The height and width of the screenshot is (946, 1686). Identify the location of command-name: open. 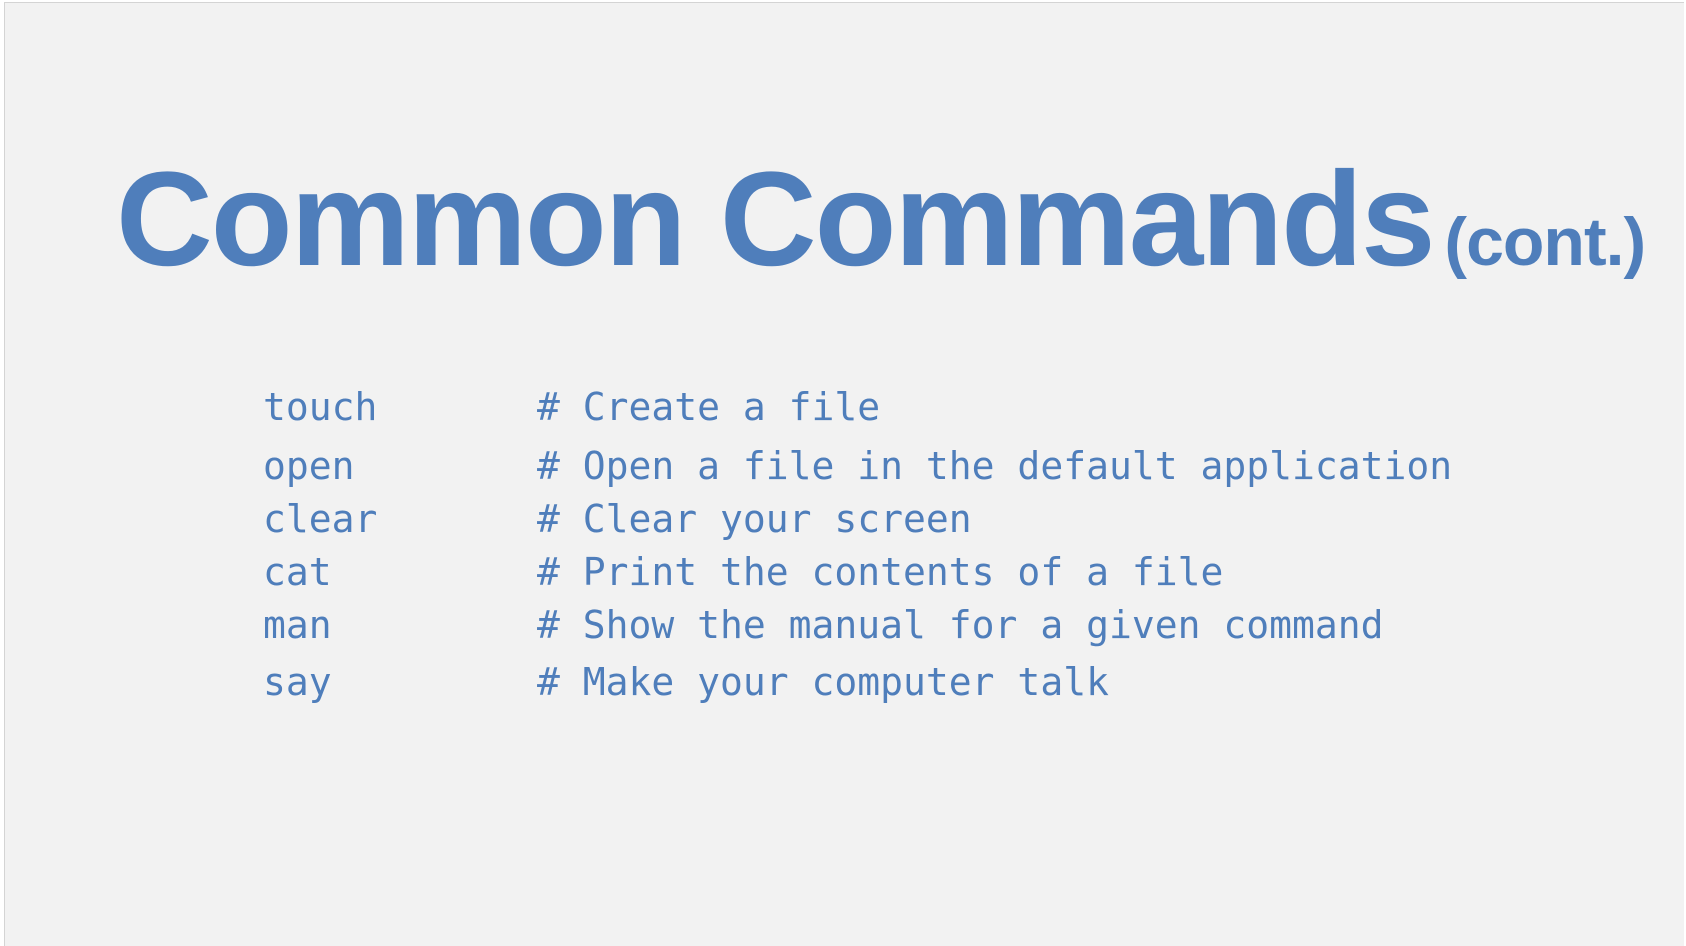
(309, 466).